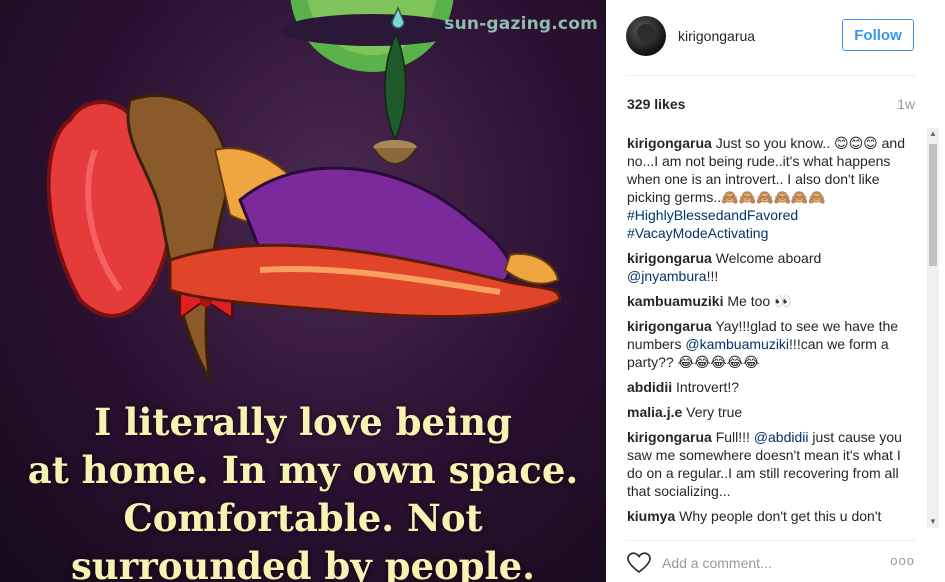  I want to click on comments-scrollbar: ▲ ▼, so click(933, 328).